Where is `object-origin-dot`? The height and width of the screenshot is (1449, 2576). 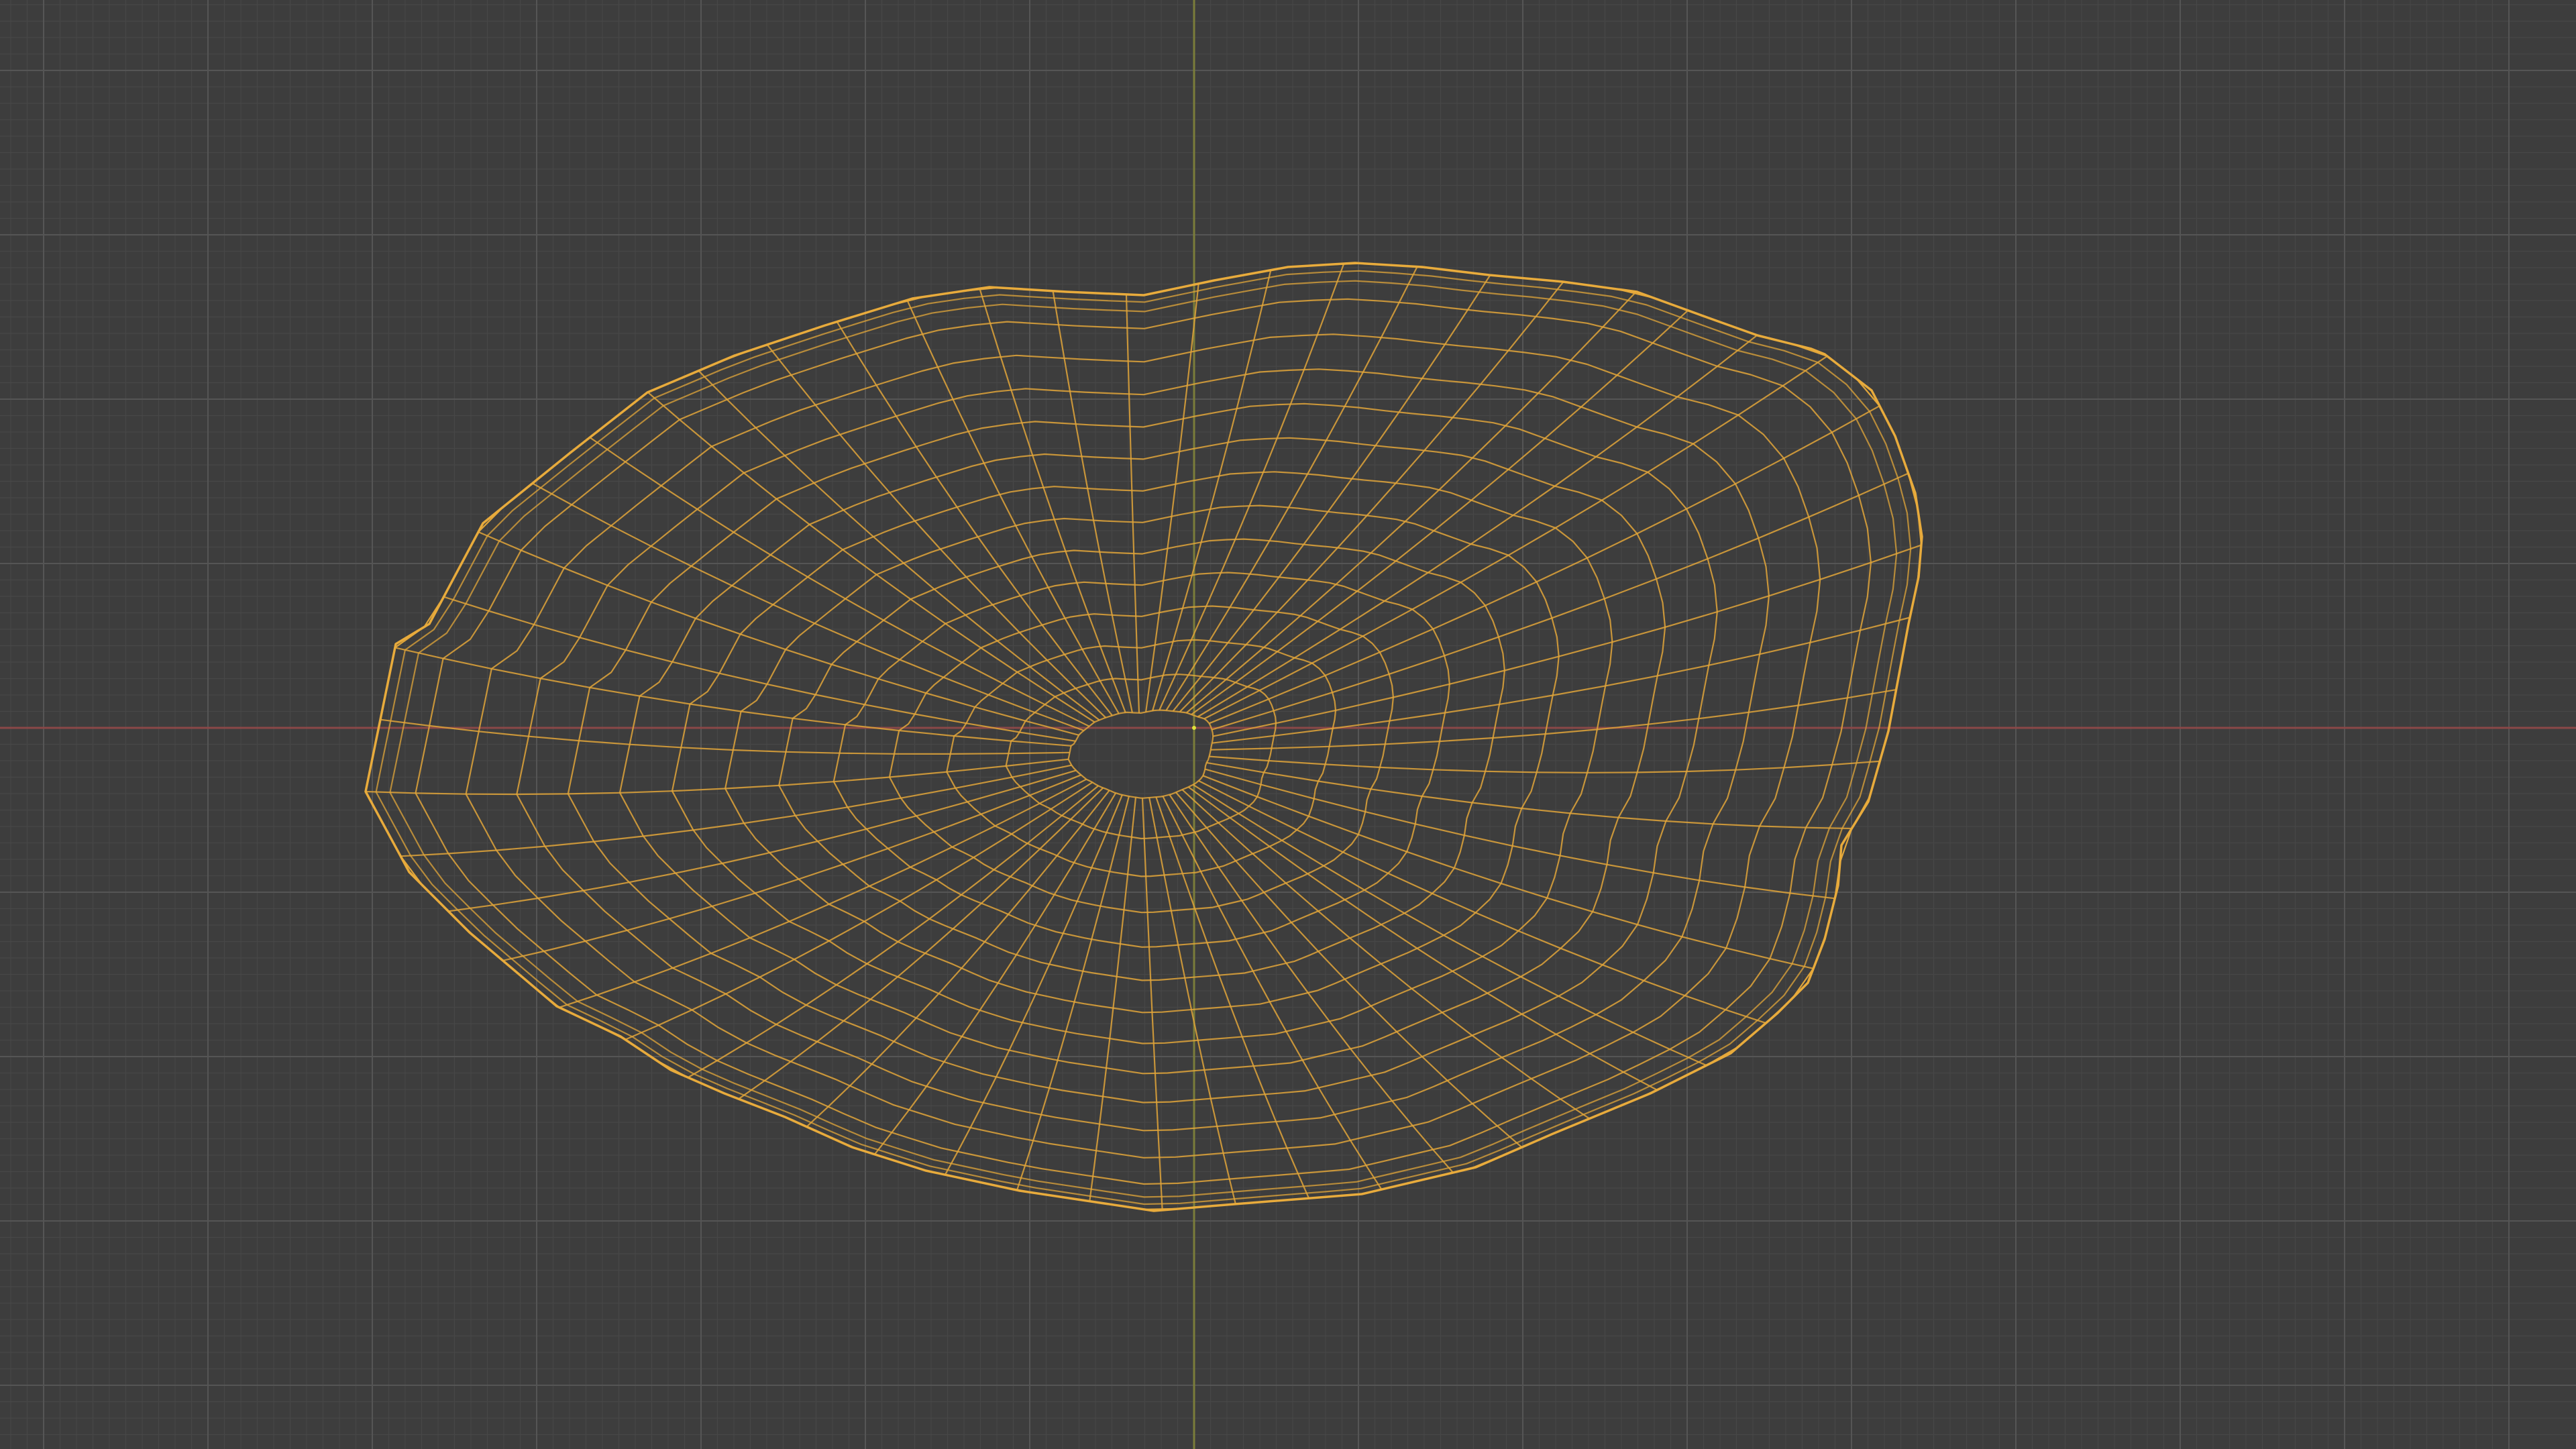 object-origin-dot is located at coordinates (1194, 728).